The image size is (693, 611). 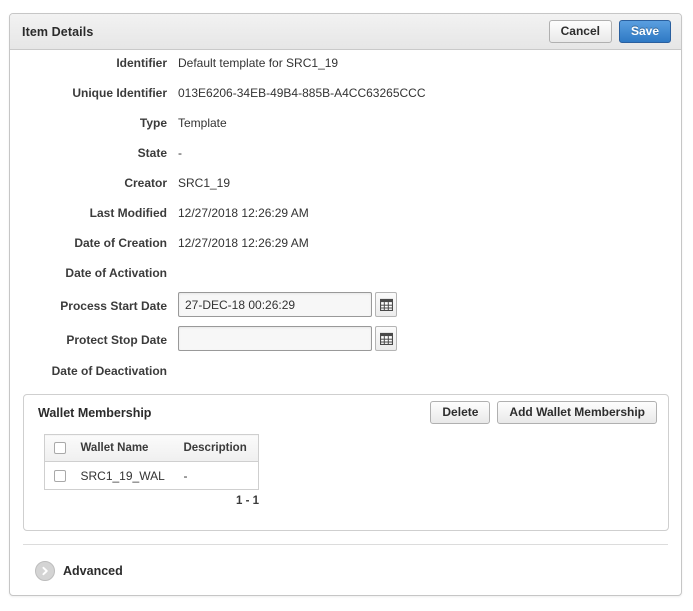 What do you see at coordinates (113, 306) in the screenshot?
I see `field-label: Process Start Date` at bounding box center [113, 306].